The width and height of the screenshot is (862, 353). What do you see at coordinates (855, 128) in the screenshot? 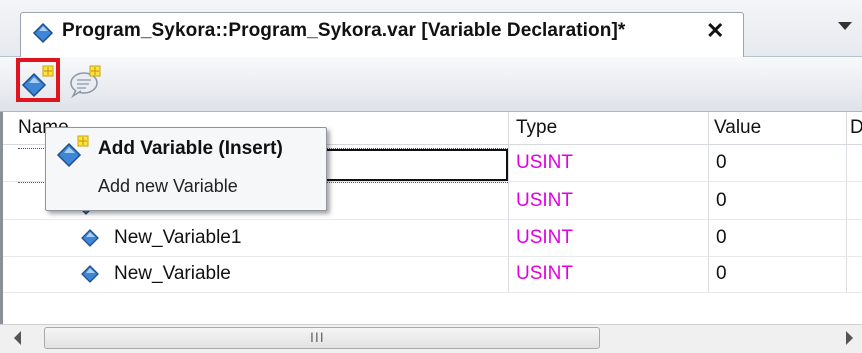
I see `column-header-d: D` at bounding box center [855, 128].